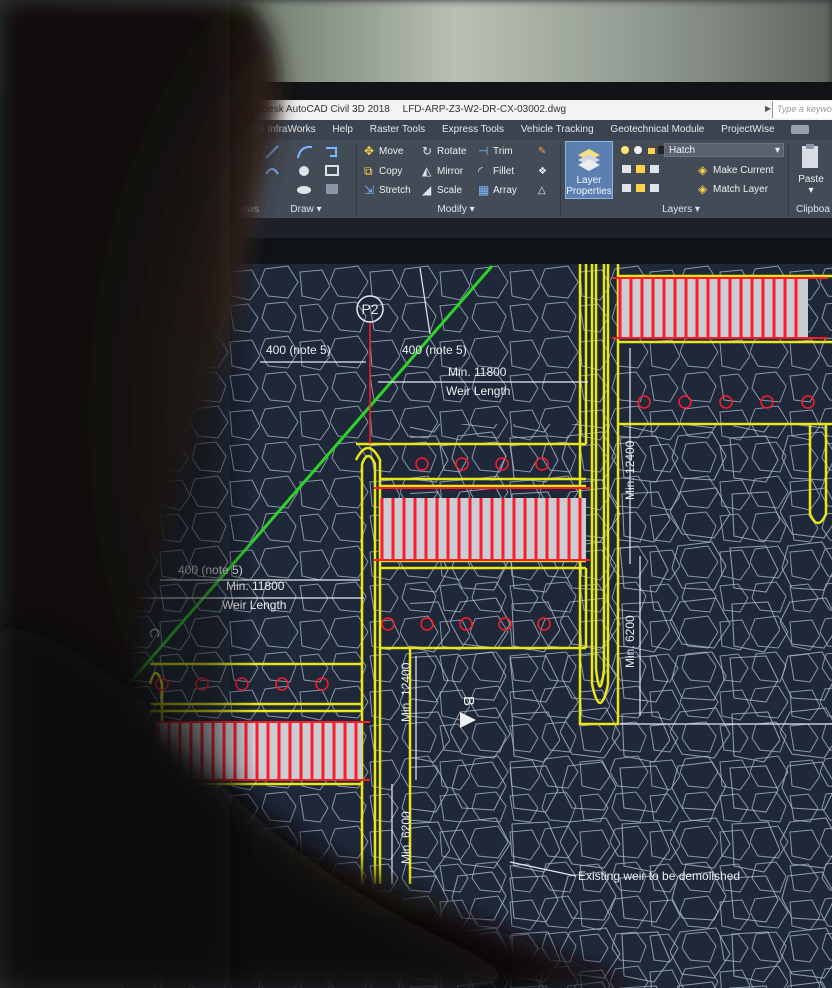  I want to click on make-current-button: ◈ Make Current, so click(736, 171).